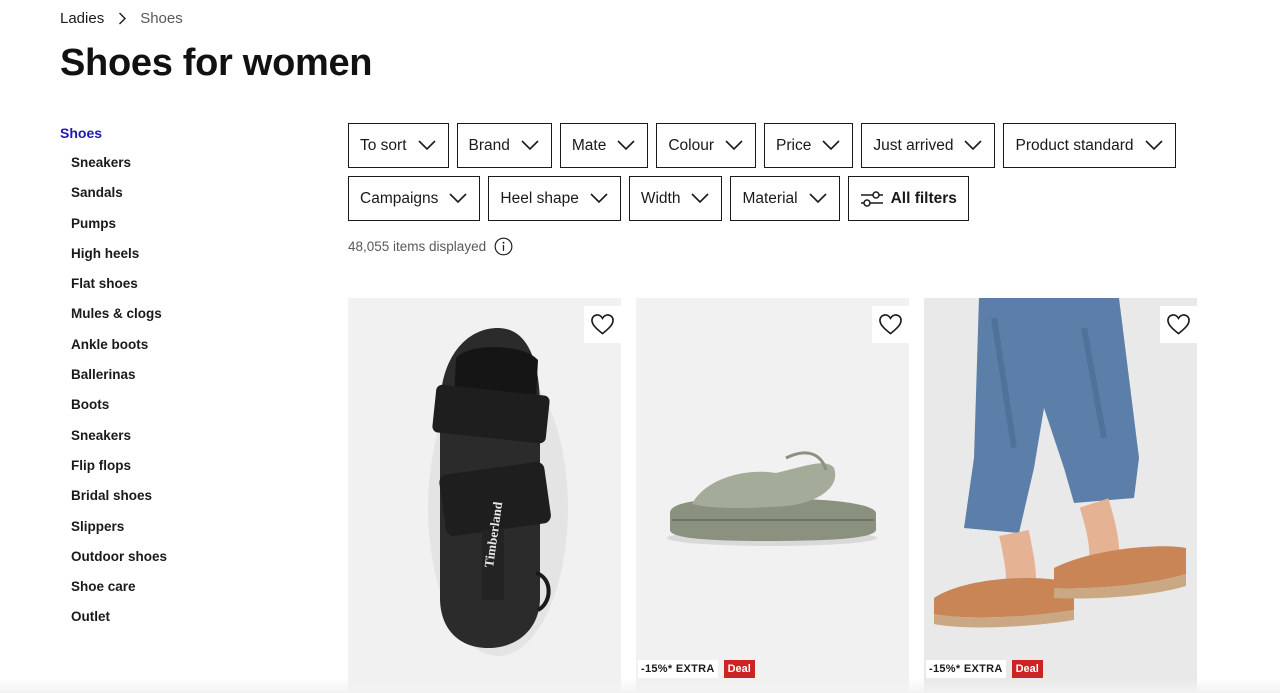 This screenshot has height=693, width=1280. Describe the element at coordinates (161, 18) in the screenshot. I see `breadcrumb-current: Shoes` at that location.